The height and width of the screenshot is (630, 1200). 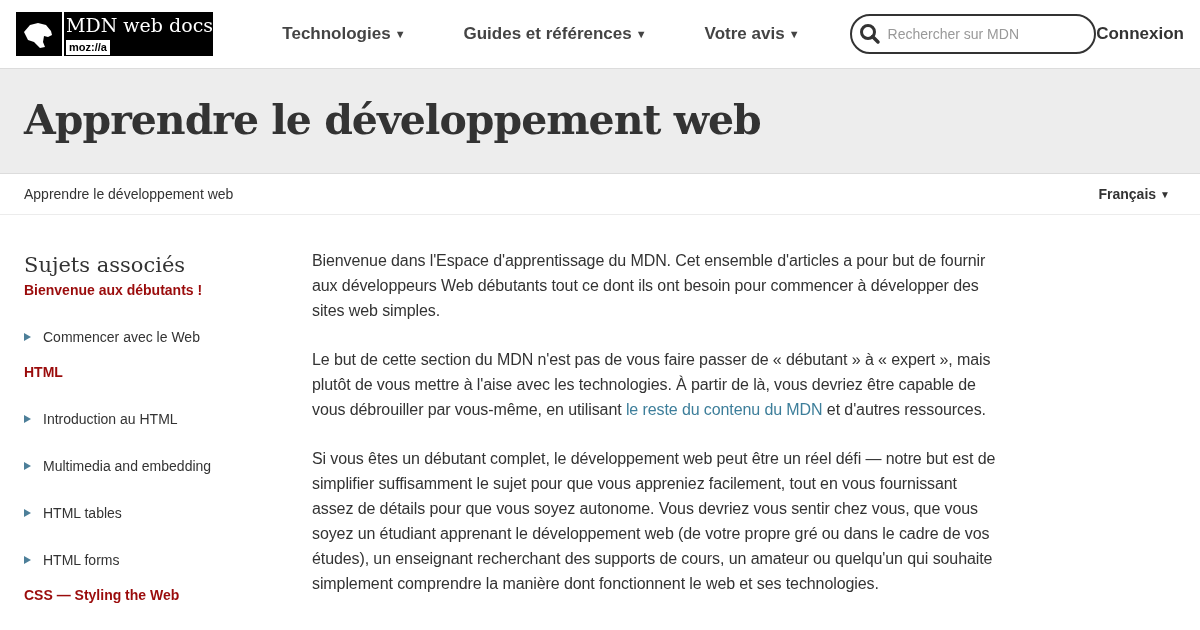 What do you see at coordinates (724, 409) in the screenshot?
I see `content-link: le reste du contenu du MDN` at bounding box center [724, 409].